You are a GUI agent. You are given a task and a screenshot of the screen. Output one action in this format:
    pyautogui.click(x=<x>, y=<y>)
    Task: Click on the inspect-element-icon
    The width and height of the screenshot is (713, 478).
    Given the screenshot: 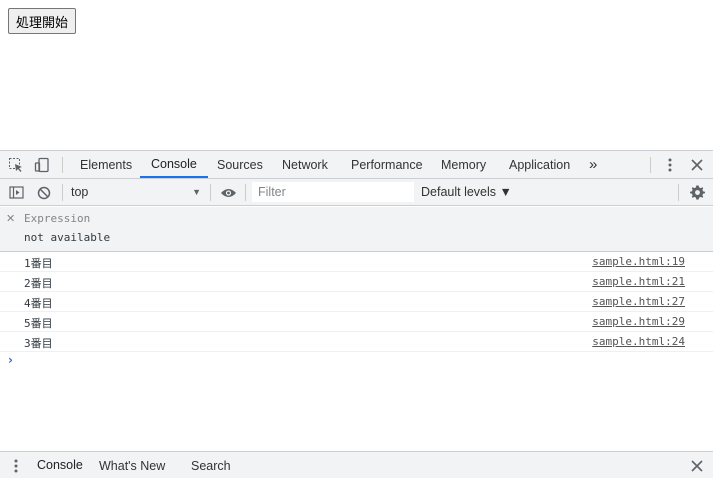 What is the action you would take?
    pyautogui.click(x=16, y=164)
    